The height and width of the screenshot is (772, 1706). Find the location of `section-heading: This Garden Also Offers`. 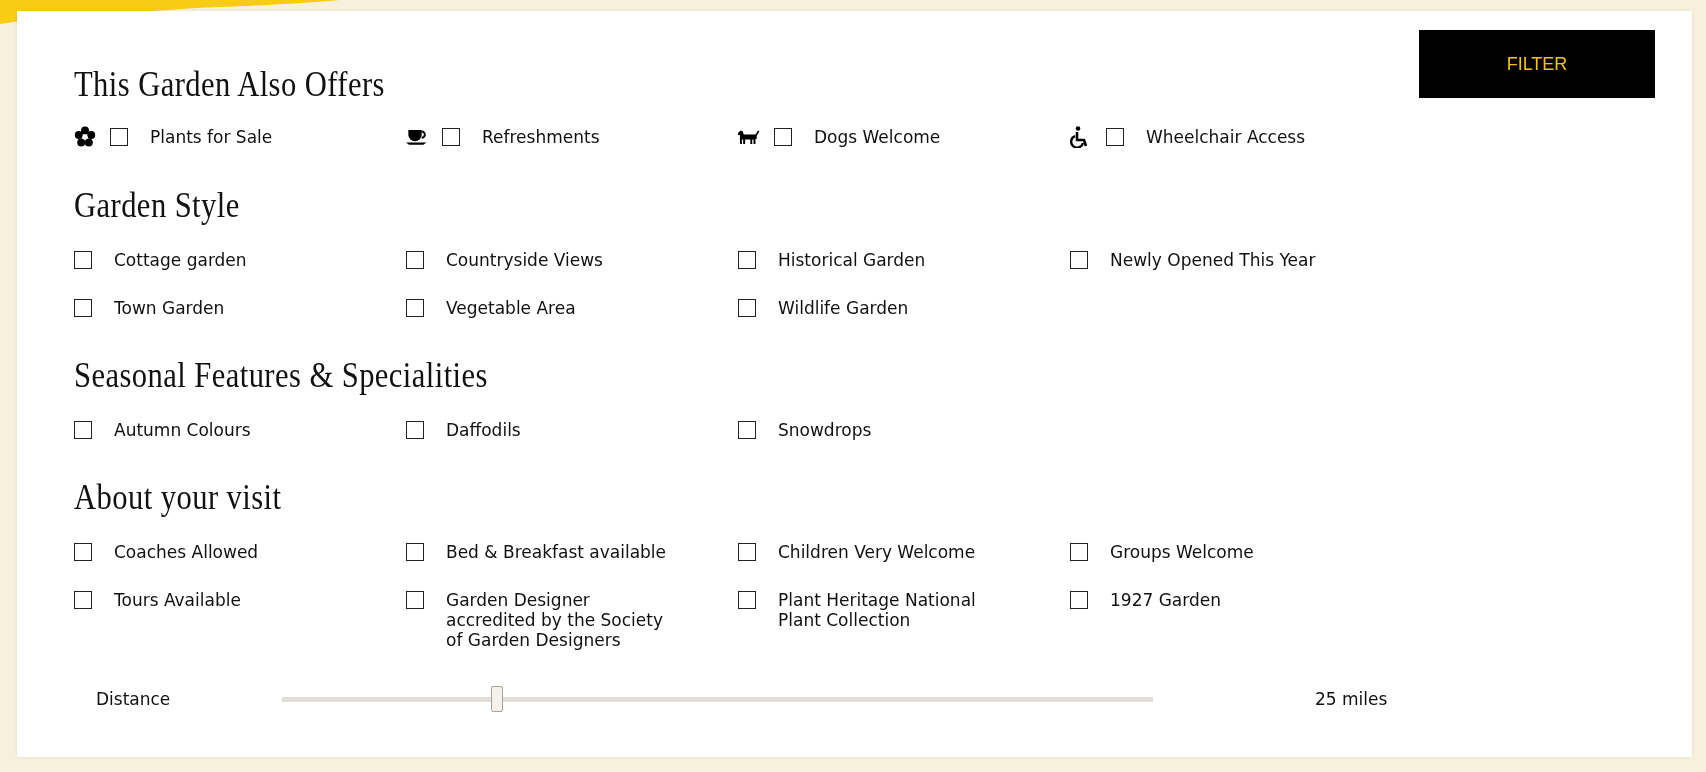

section-heading: This Garden Also Offers is located at coordinates (229, 84).